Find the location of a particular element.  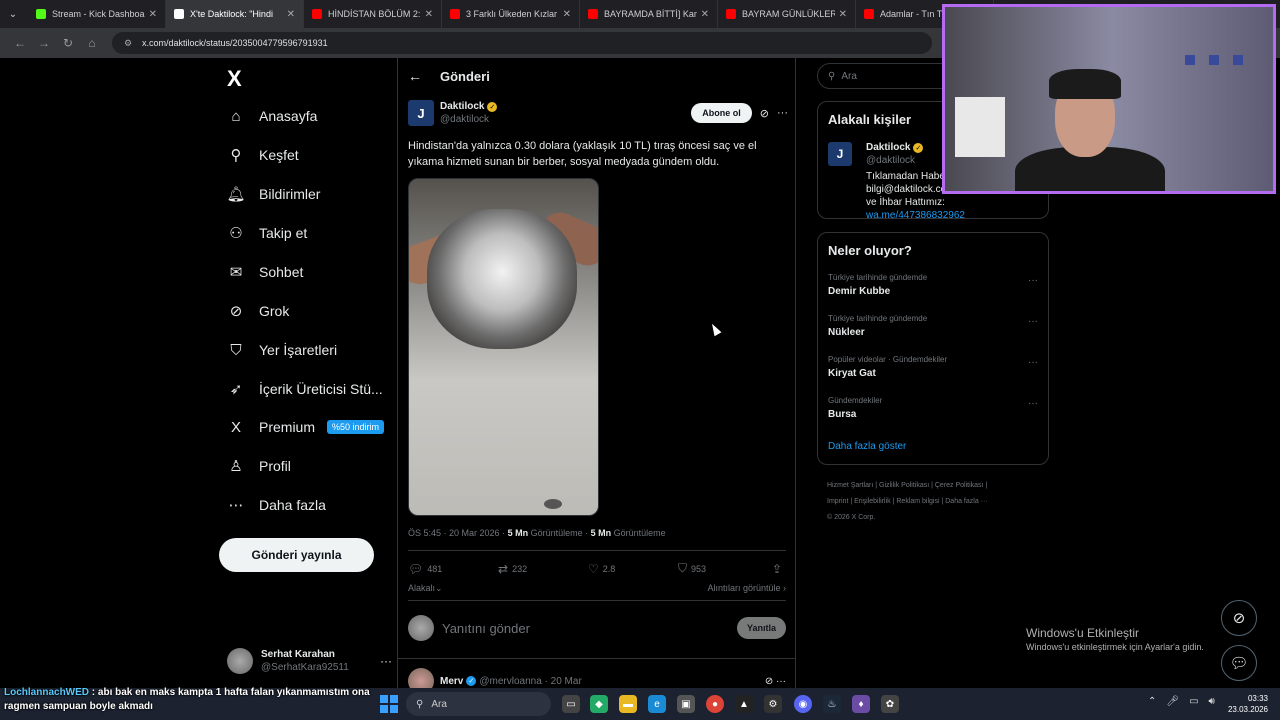

grok-fab-icon: ⊘ is located at coordinates (1239, 618).